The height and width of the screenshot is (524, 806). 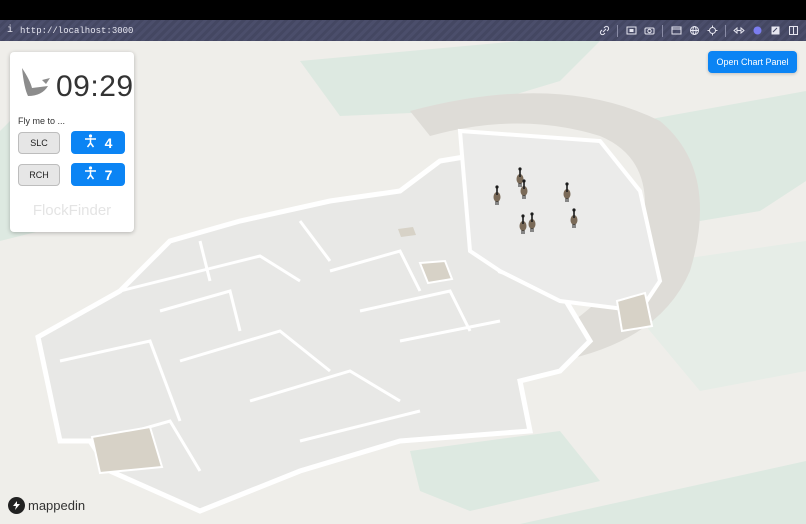 I want to click on destination-rch-button: RCH, so click(x=39, y=175).